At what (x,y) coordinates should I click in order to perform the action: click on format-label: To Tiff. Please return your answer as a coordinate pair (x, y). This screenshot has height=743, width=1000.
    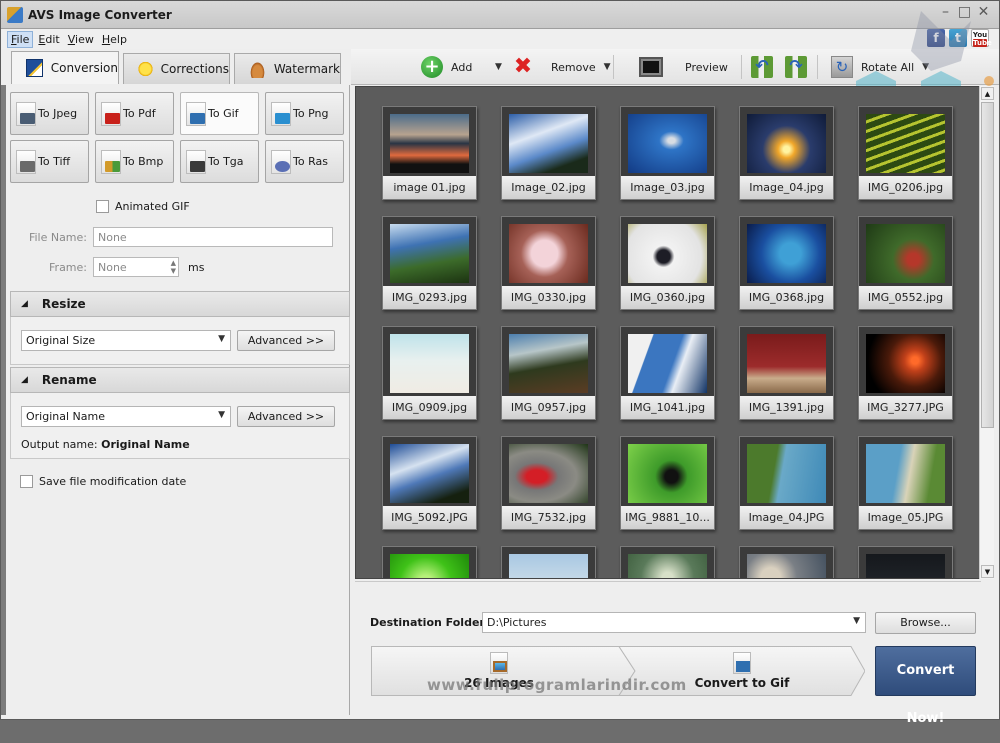
    Looking at the image, I should click on (54, 161).